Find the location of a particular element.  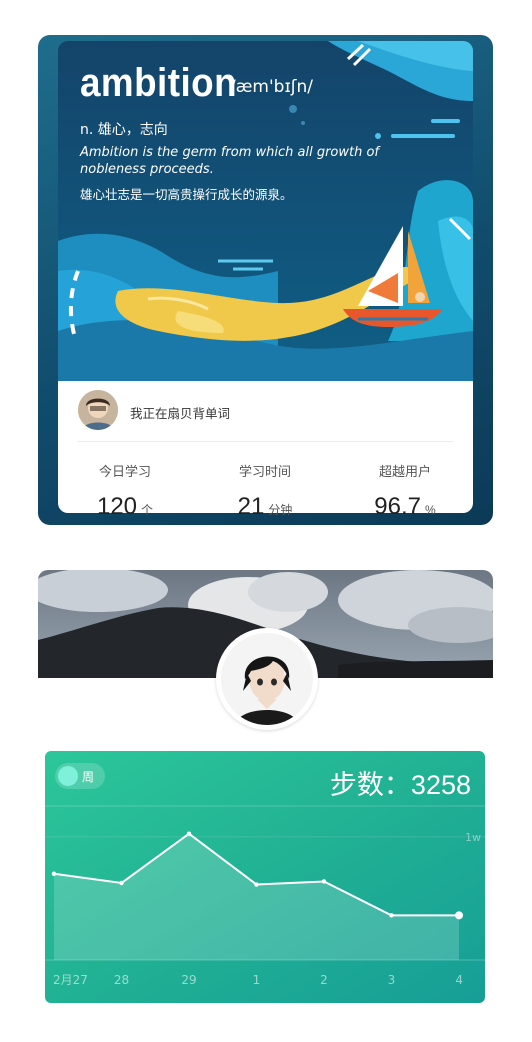

word-title: ambition is located at coordinates (159, 83).